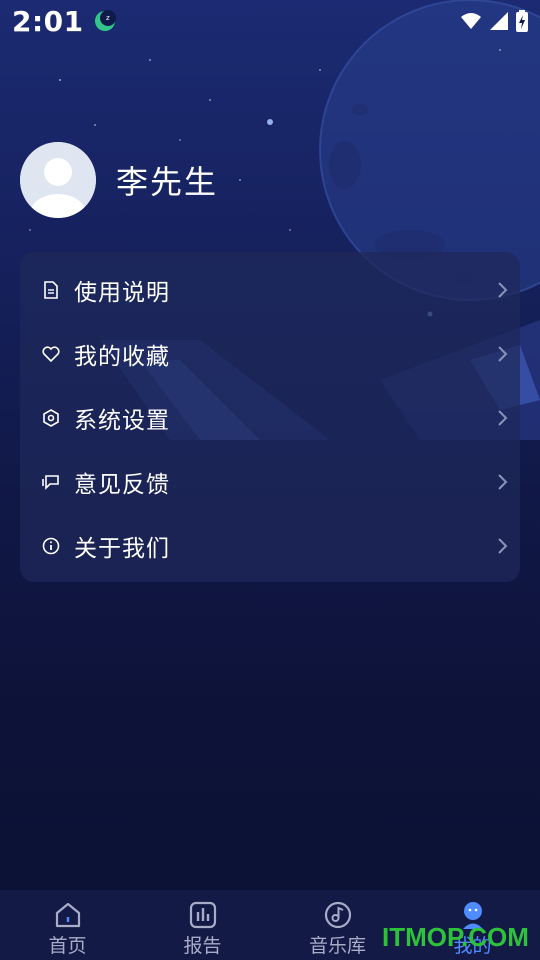 This screenshot has width=540, height=960. What do you see at coordinates (167, 182) in the screenshot?
I see `username: 李先生` at bounding box center [167, 182].